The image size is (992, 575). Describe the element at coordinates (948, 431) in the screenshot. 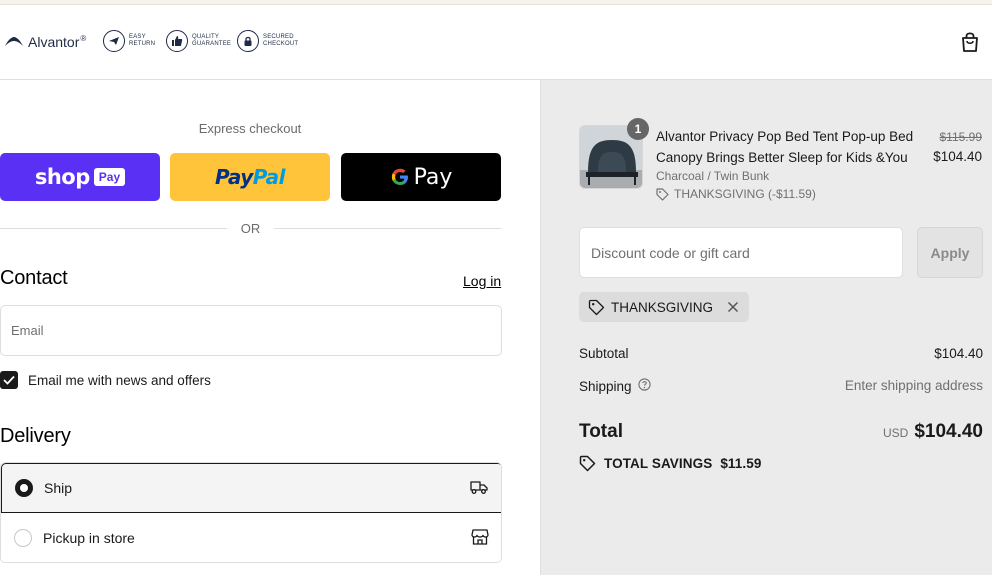

I see `total-value: $104.40` at that location.